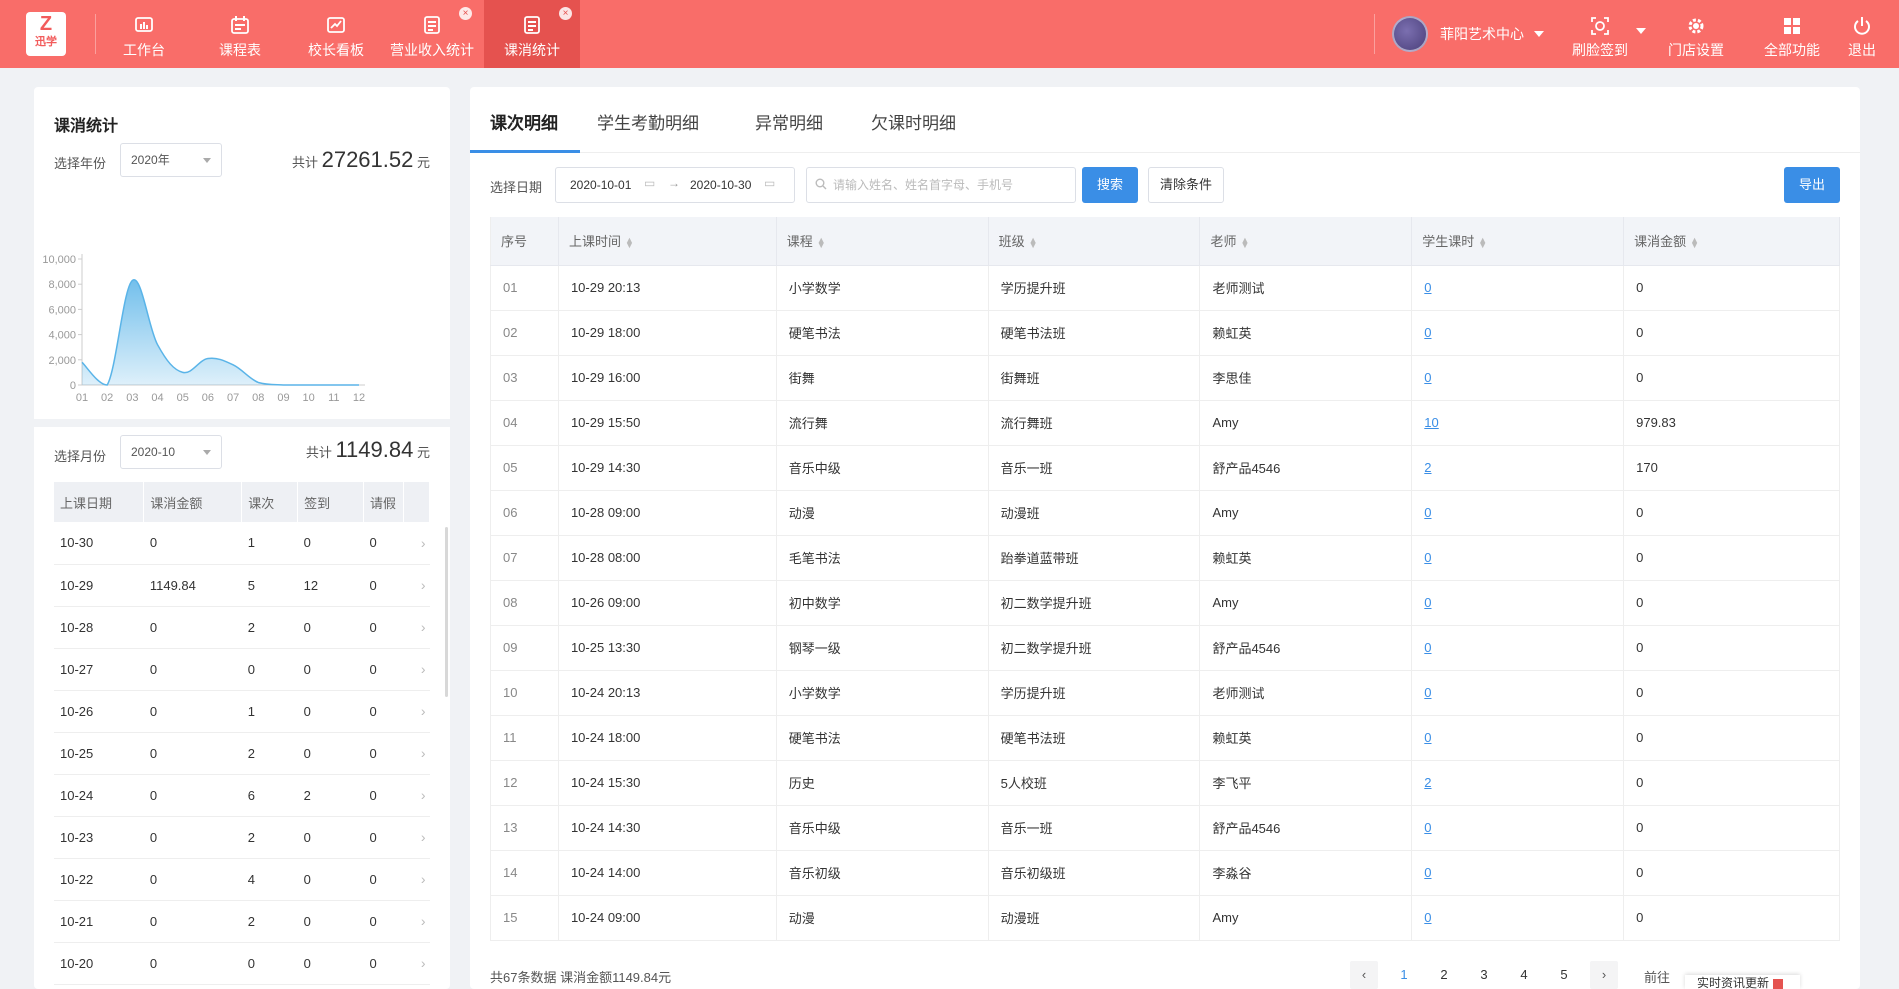  I want to click on table-cell: 10-24 20:13, so click(667, 693).